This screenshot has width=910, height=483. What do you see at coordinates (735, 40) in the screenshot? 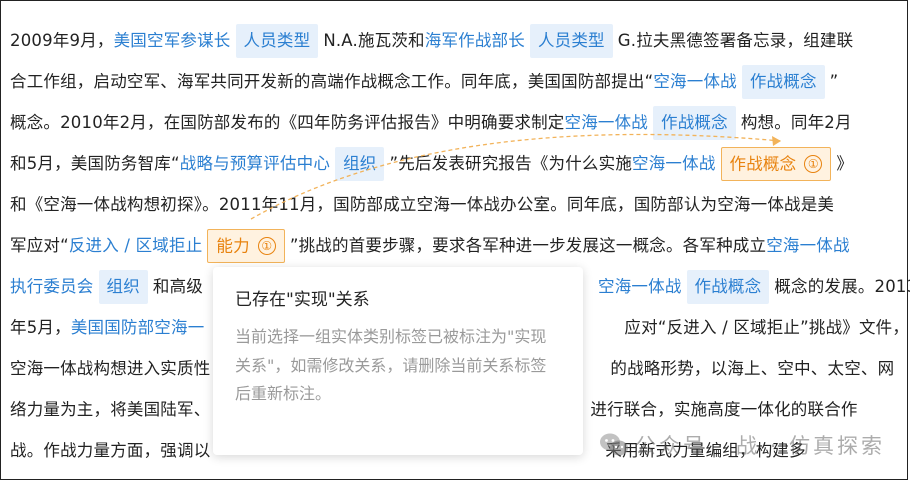
I see `plain-text: G.拉夫黑德签署备忘录，组建联` at bounding box center [735, 40].